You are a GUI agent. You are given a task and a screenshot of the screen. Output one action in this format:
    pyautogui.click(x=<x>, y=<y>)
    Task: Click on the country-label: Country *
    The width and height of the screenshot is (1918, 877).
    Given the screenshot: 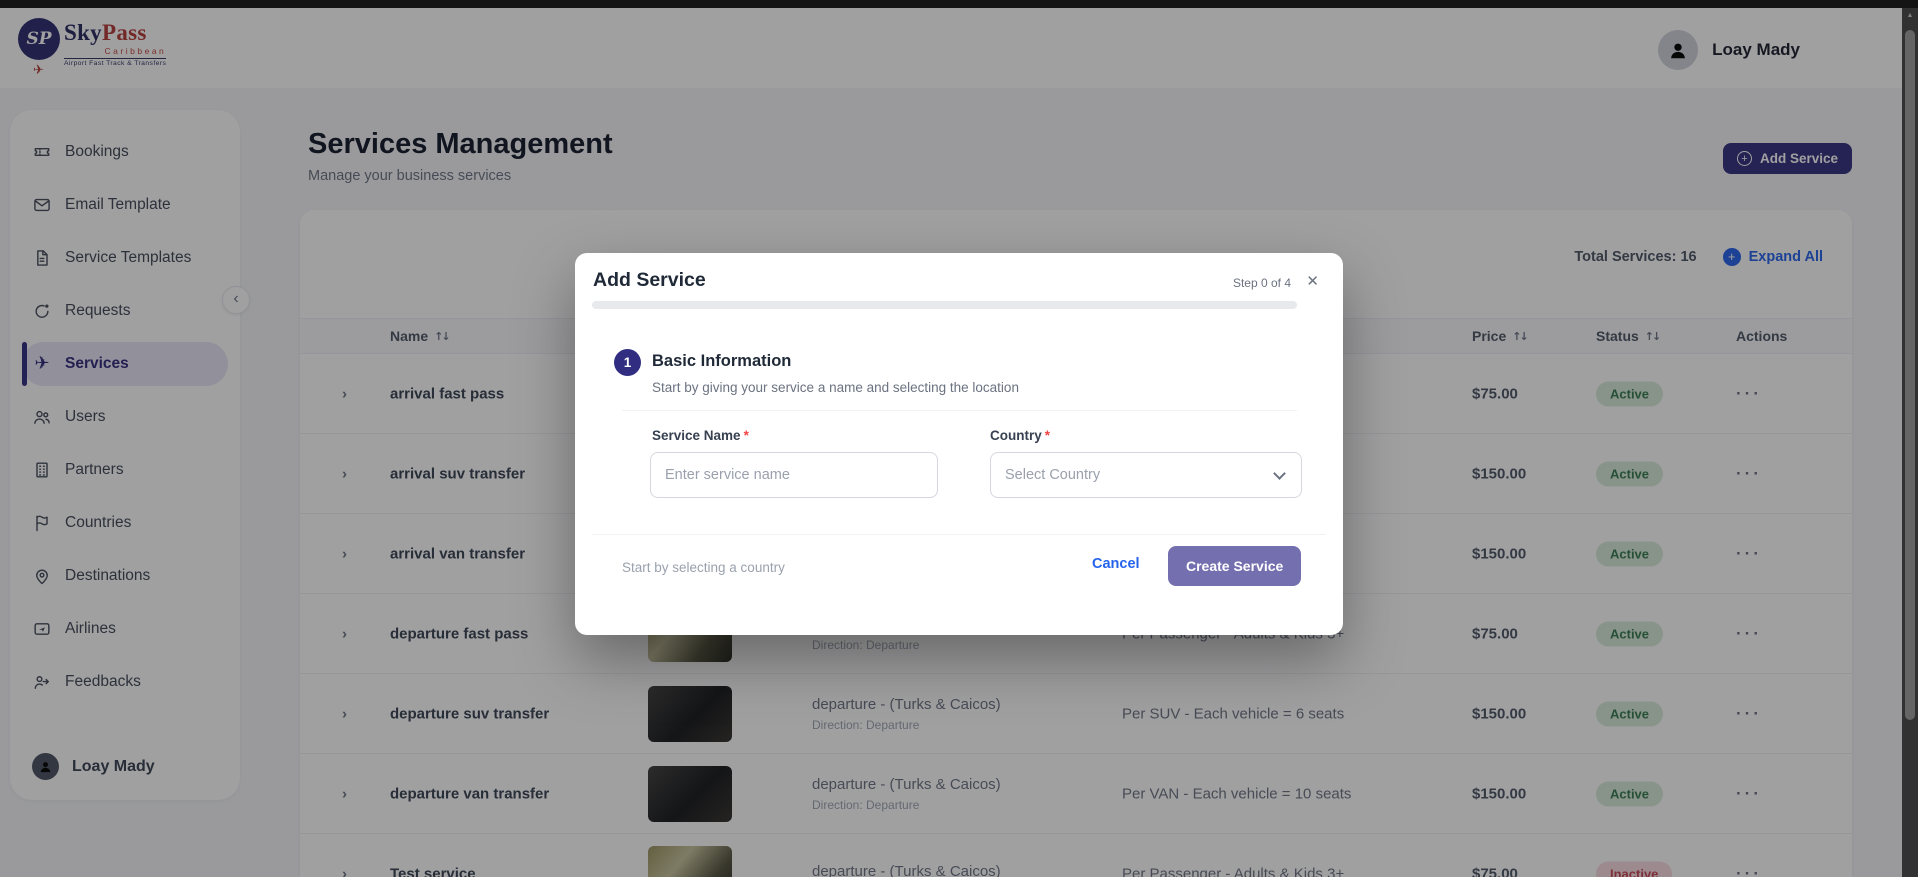 What is the action you would take?
    pyautogui.click(x=1020, y=435)
    